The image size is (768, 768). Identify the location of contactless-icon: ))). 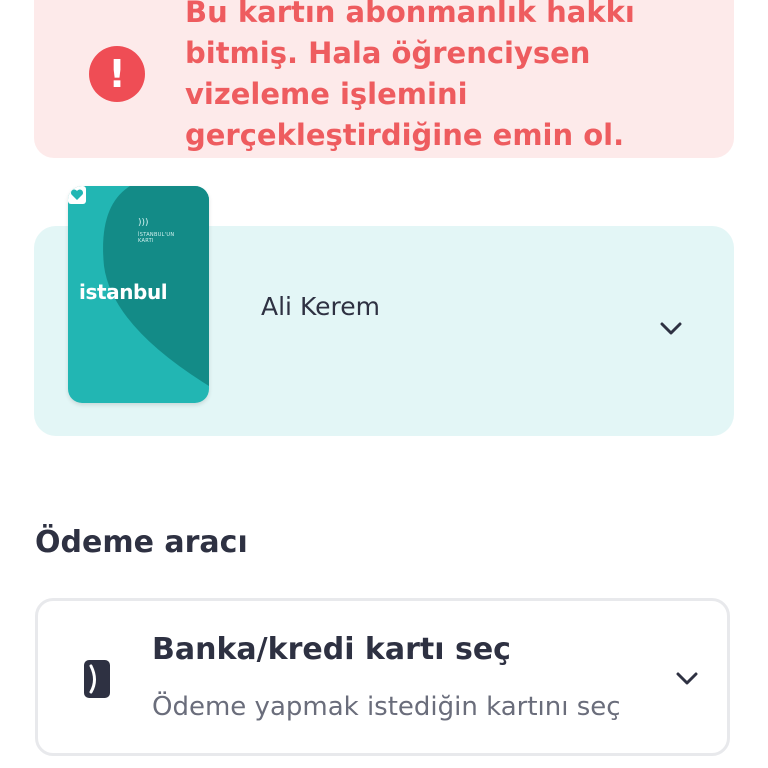
(143, 223).